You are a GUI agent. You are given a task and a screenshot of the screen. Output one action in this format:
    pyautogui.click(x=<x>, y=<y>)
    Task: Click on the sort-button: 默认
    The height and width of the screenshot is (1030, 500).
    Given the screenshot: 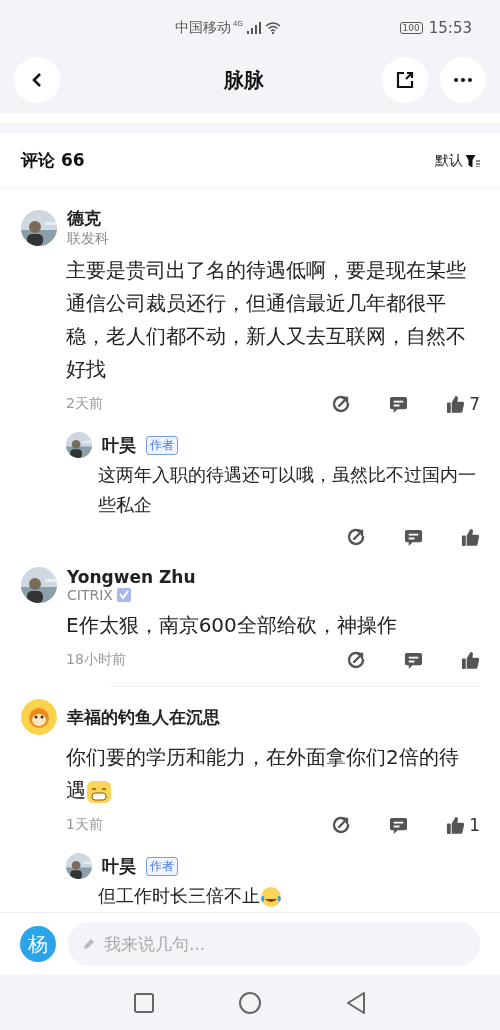 What is the action you would take?
    pyautogui.click(x=457, y=160)
    